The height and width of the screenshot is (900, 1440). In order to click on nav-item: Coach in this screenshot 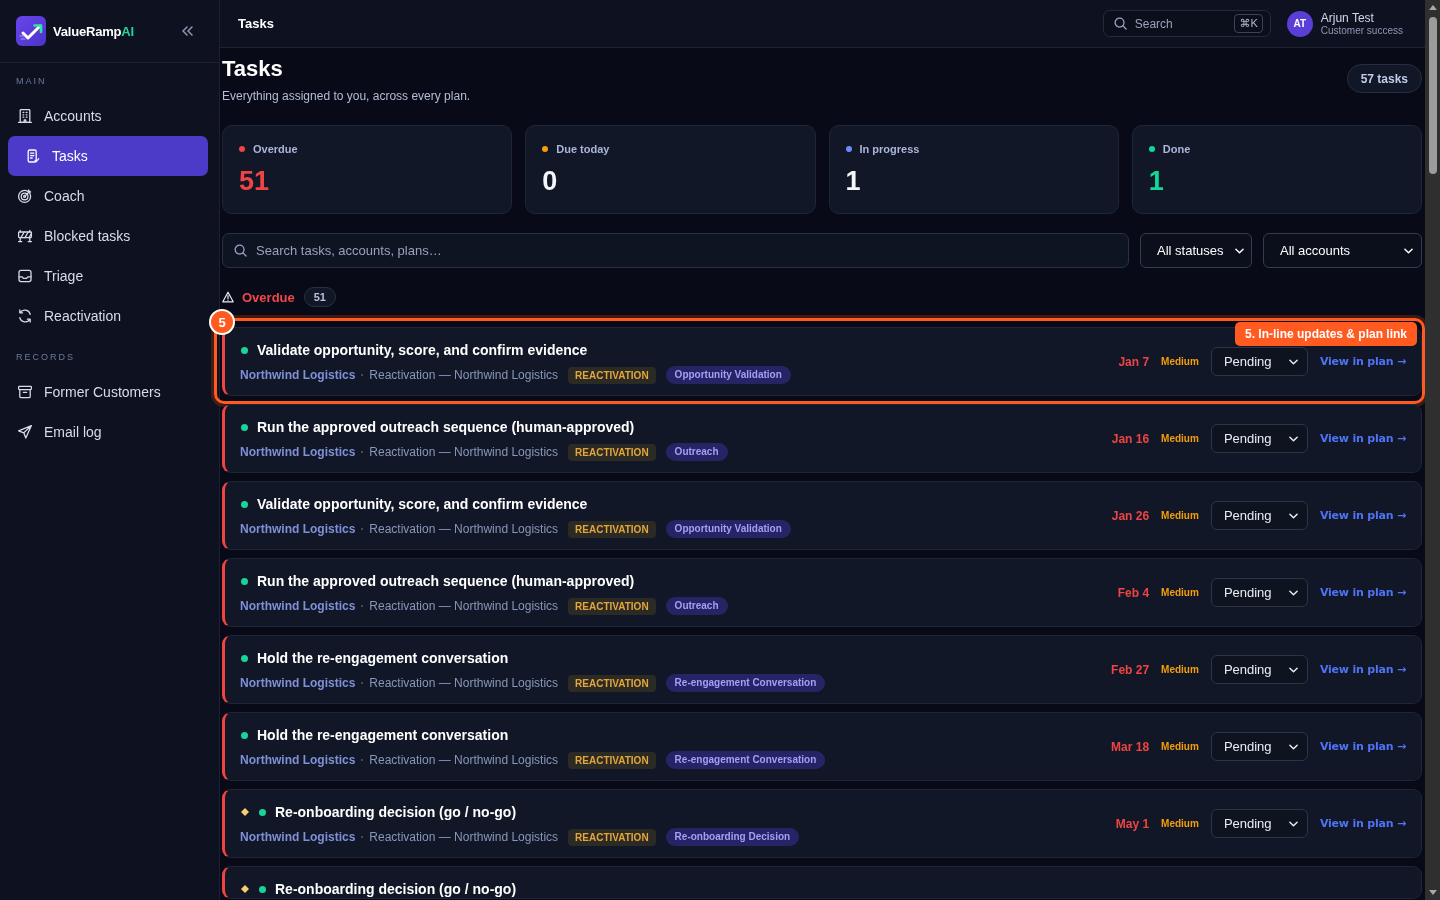, I will do `click(108, 196)`.